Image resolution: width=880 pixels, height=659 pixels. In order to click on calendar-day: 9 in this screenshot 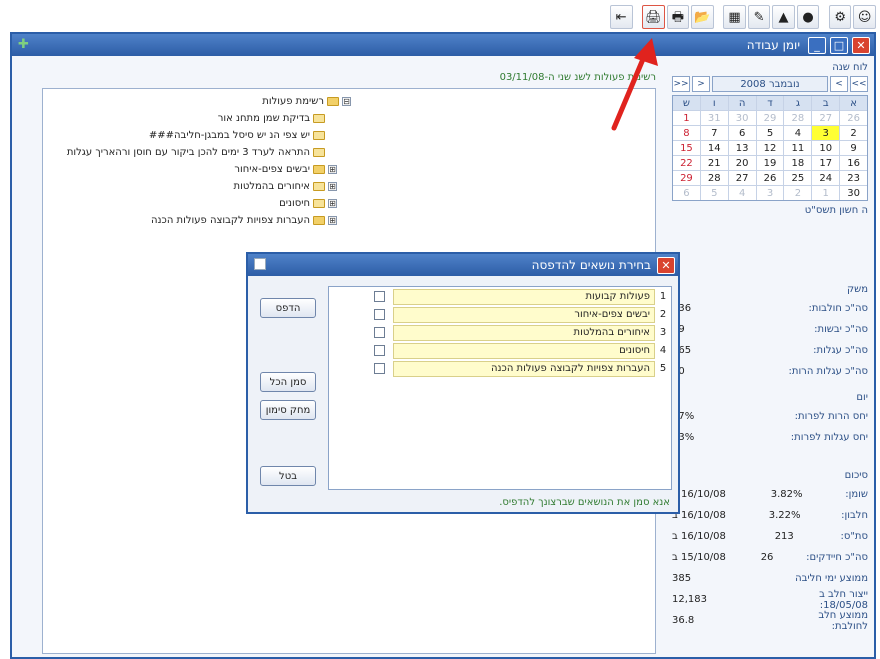, I will do `click(853, 148)`.